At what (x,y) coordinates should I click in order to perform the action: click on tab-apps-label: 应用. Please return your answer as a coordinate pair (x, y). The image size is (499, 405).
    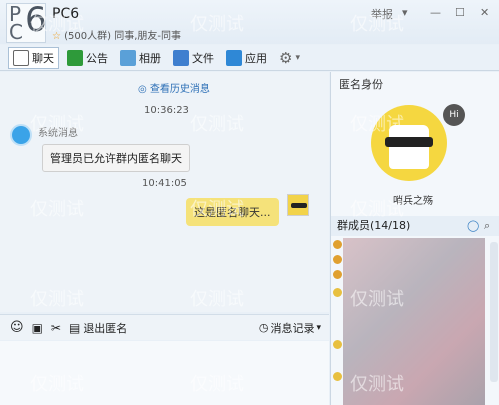
    Looking at the image, I should click on (256, 58).